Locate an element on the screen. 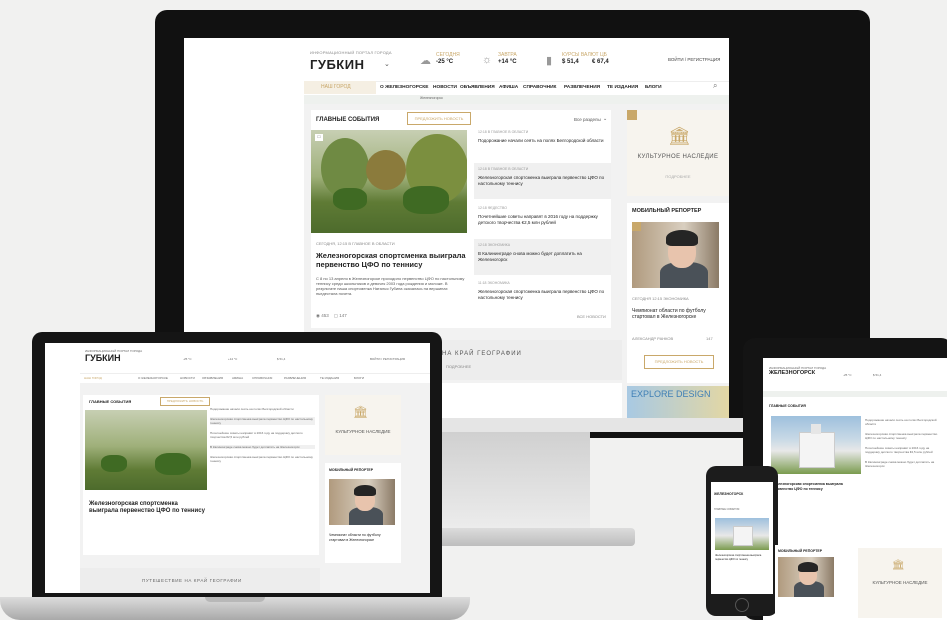 The height and width of the screenshot is (620, 947). building is located at coordinates (817, 450).